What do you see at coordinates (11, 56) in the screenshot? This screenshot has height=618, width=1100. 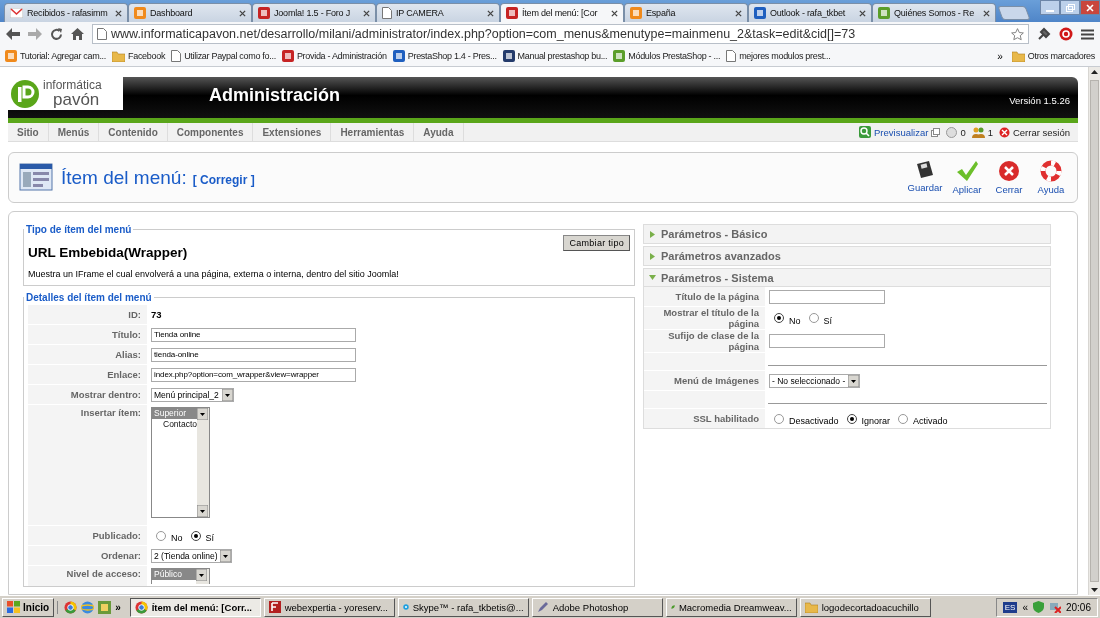 I see `site-icon` at bounding box center [11, 56].